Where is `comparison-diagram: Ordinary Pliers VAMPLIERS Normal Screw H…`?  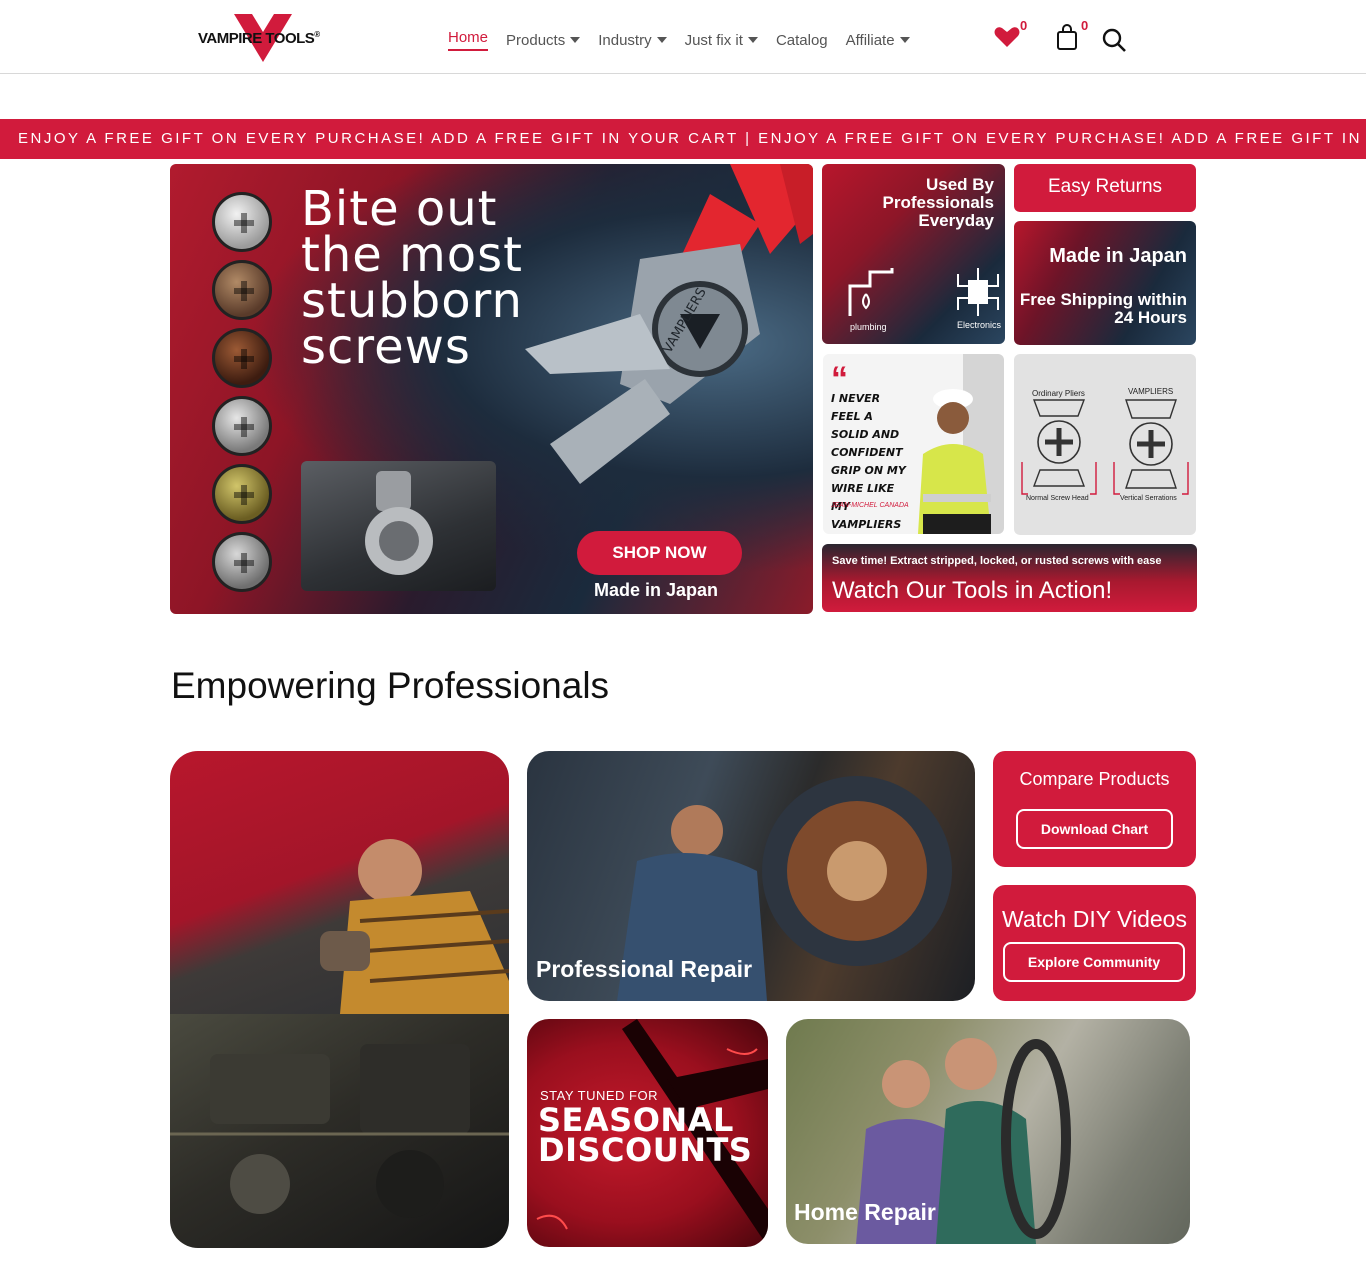 comparison-diagram: Ordinary Pliers VAMPLIERS Normal Screw H… is located at coordinates (1105, 444).